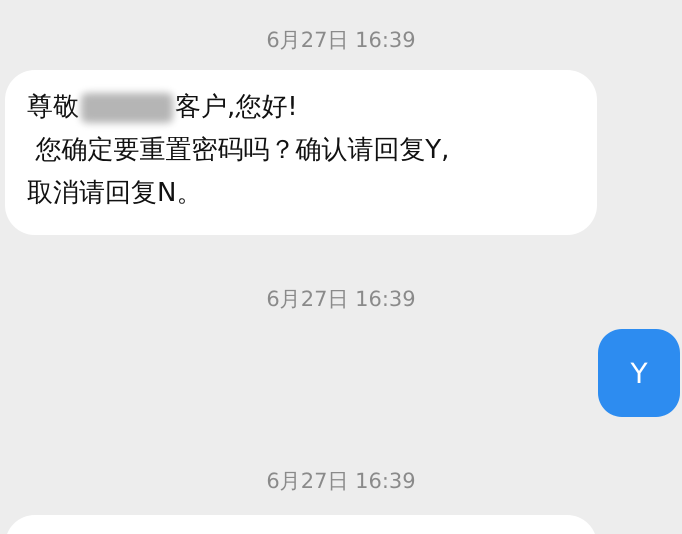 Image resolution: width=682 pixels, height=534 pixels. I want to click on message-text: 取消请回复N。, so click(114, 193).